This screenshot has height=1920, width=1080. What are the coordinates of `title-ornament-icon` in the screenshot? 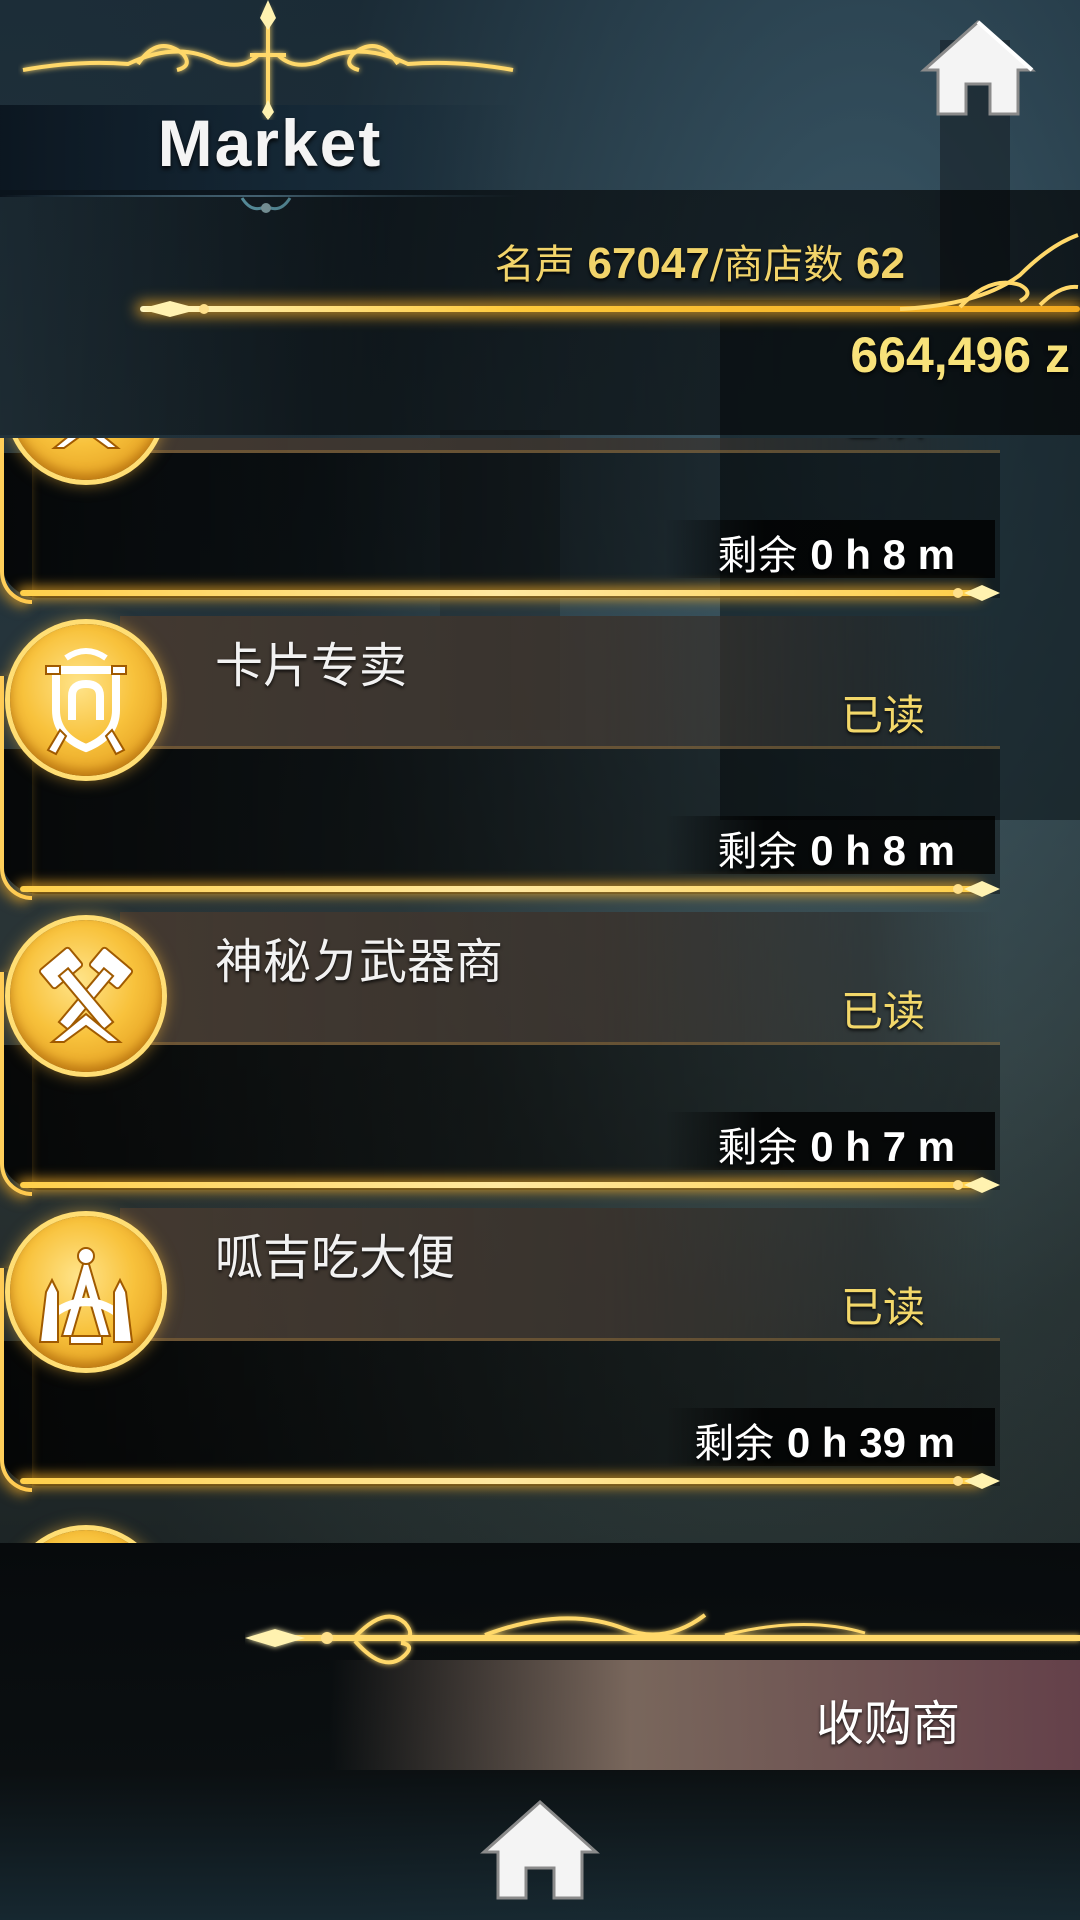 It's located at (268, 60).